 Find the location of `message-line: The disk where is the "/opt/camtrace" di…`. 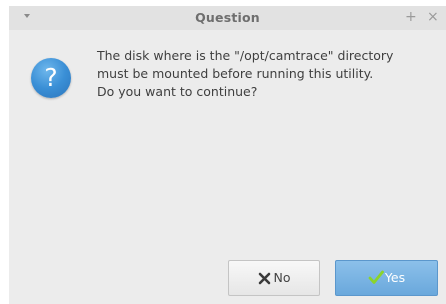

message-line: The disk where is the "/opt/camtrace" di… is located at coordinates (245, 55).